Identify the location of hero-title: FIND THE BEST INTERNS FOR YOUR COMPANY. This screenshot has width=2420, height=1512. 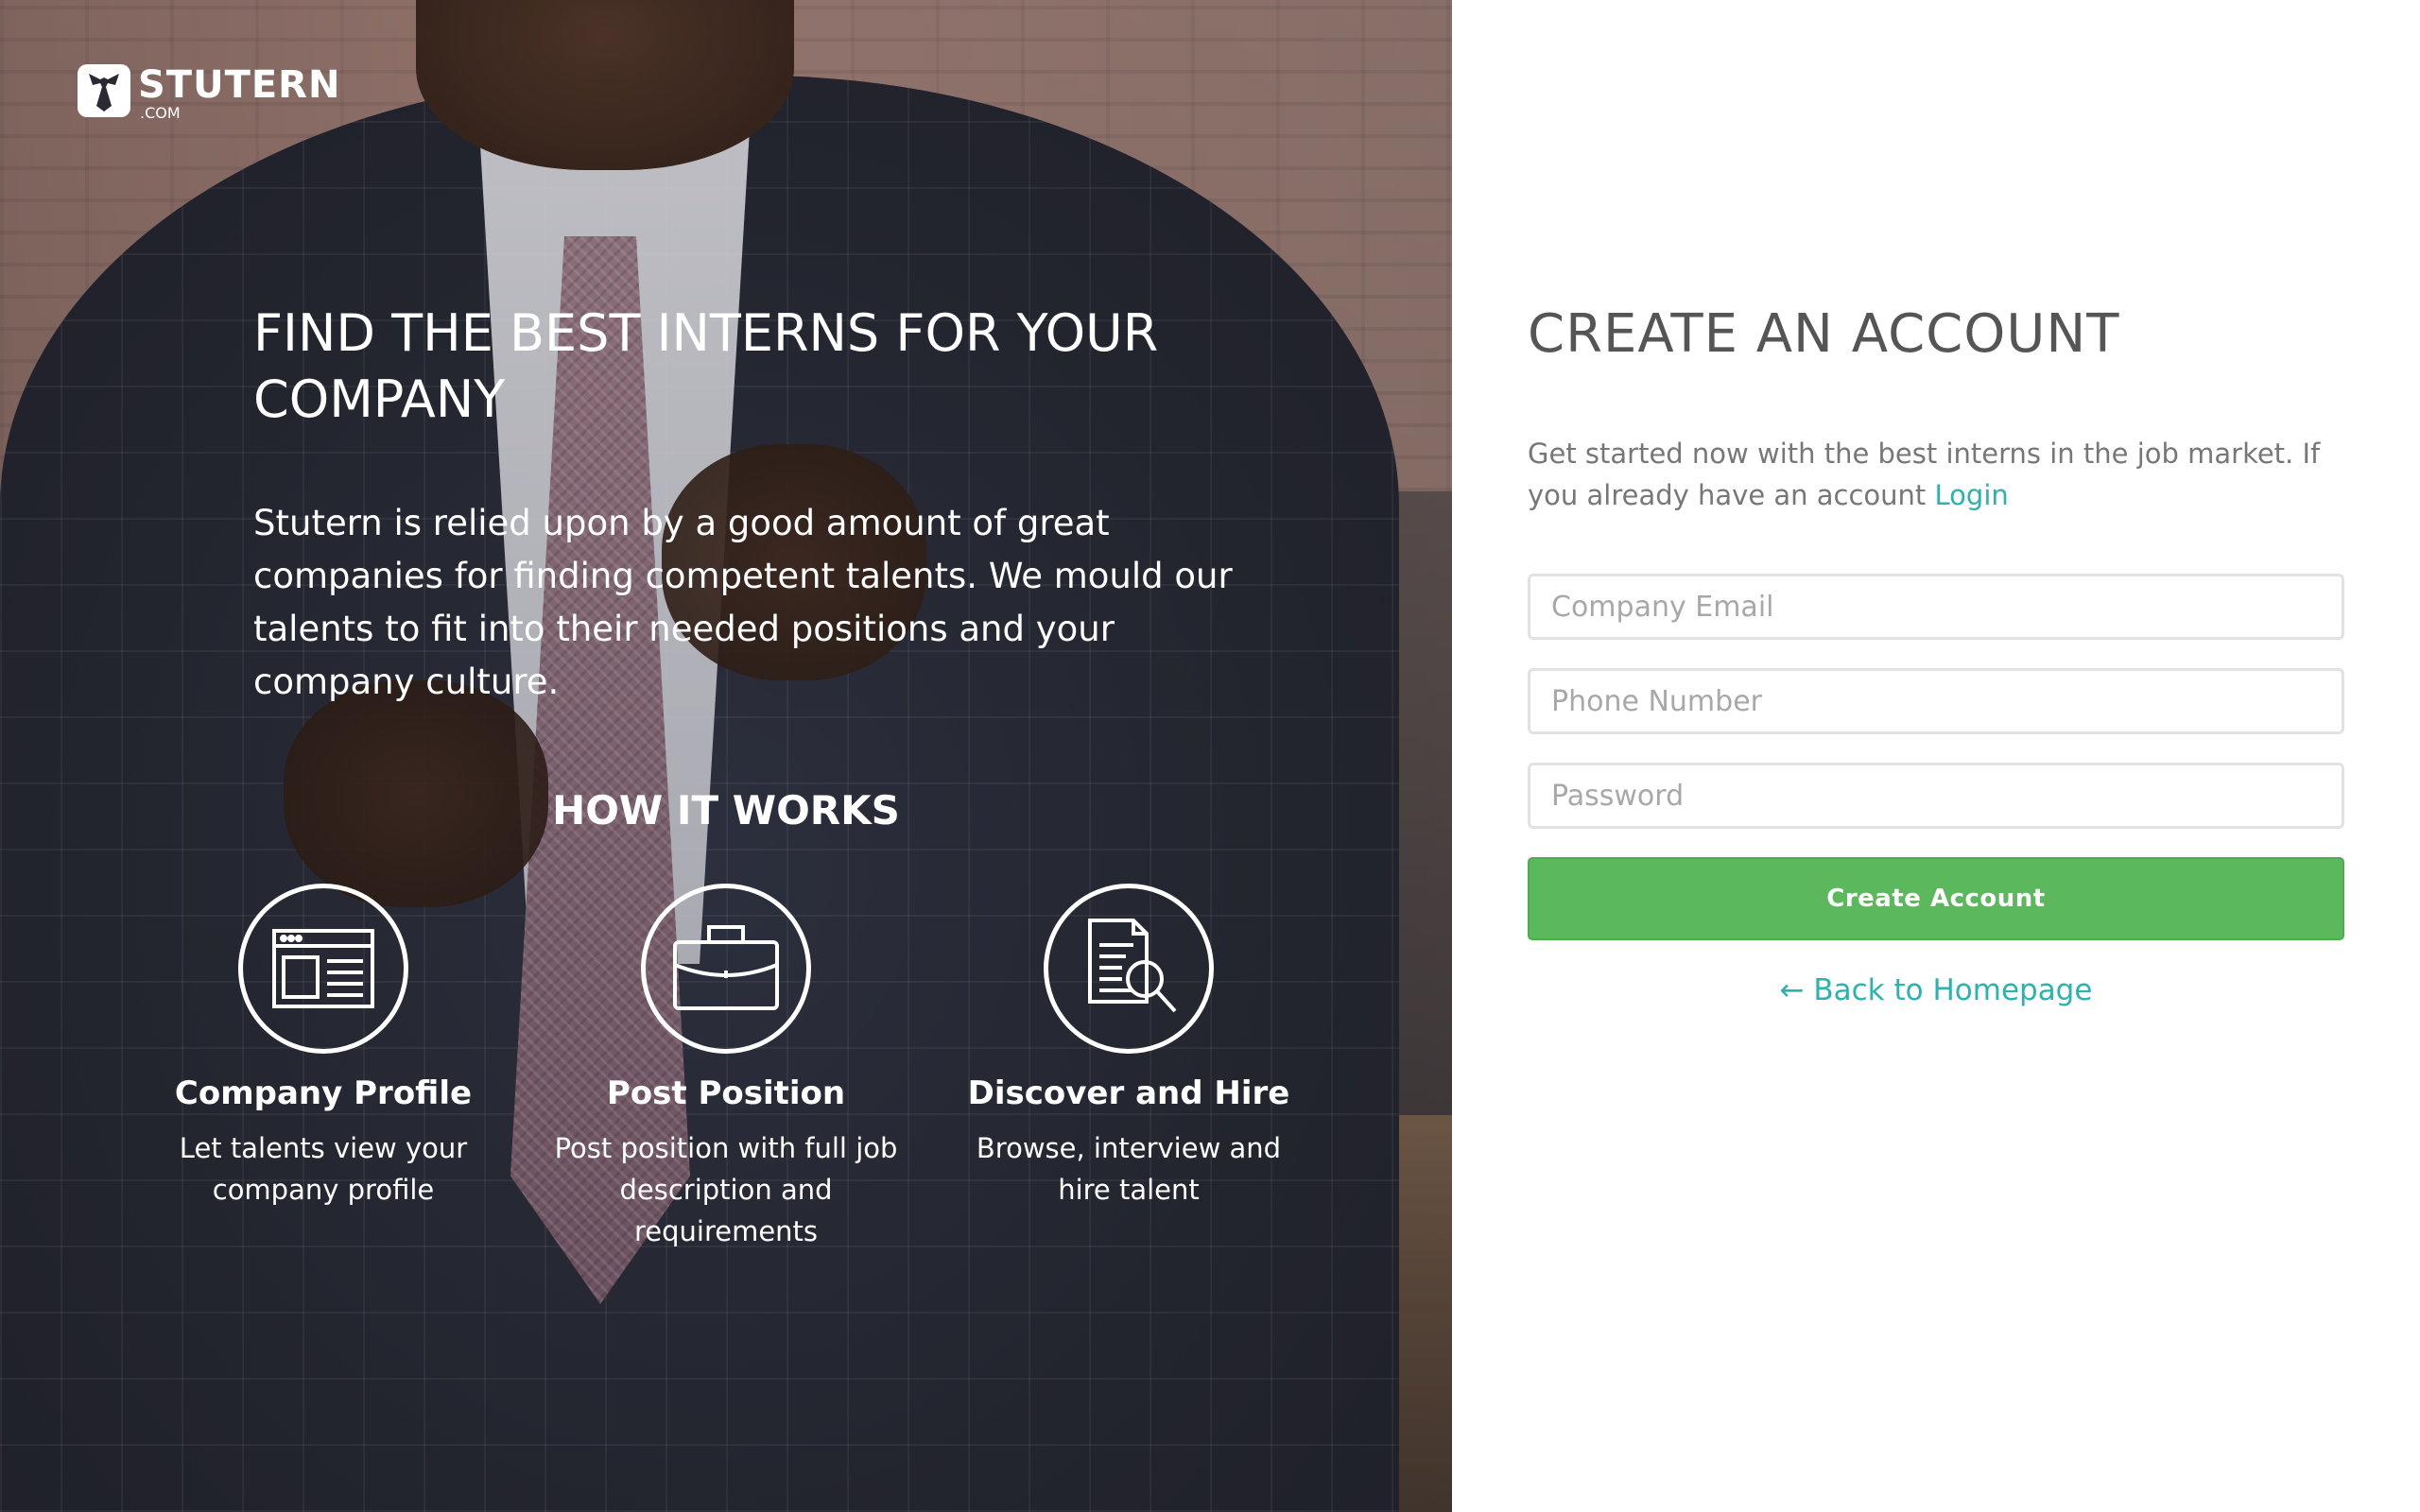
(706, 366).